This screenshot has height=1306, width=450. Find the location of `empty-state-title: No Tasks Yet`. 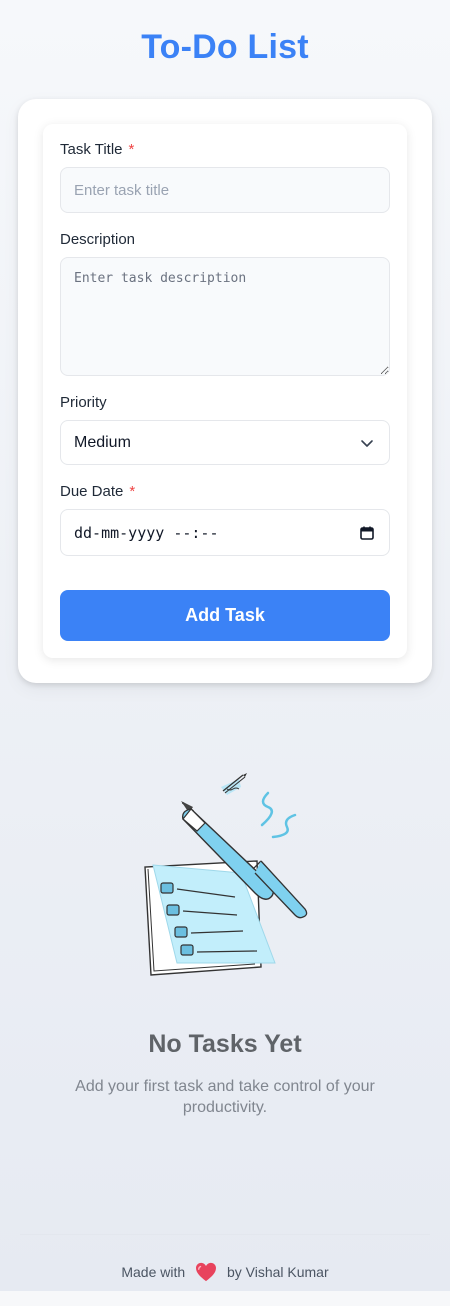

empty-state-title: No Tasks Yet is located at coordinates (225, 1044).